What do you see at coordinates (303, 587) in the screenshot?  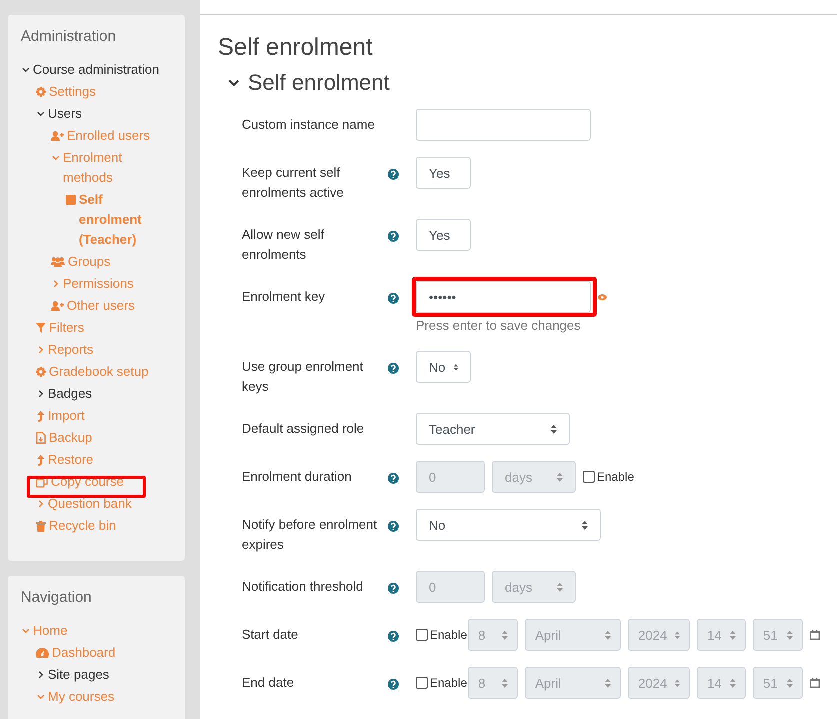 I see `field-label: Notification threshold` at bounding box center [303, 587].